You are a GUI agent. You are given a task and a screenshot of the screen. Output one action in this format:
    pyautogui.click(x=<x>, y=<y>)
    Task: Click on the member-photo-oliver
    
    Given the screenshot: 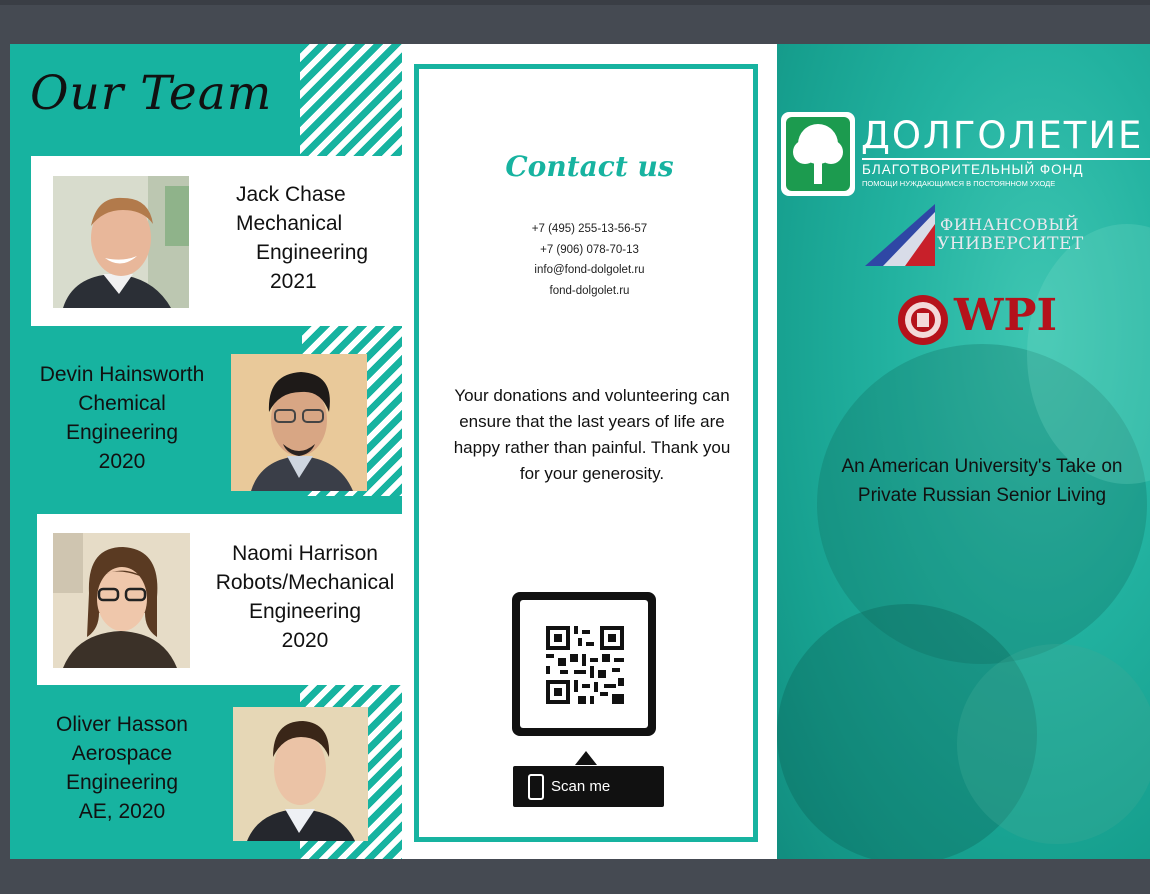 What is the action you would take?
    pyautogui.click(x=300, y=774)
    